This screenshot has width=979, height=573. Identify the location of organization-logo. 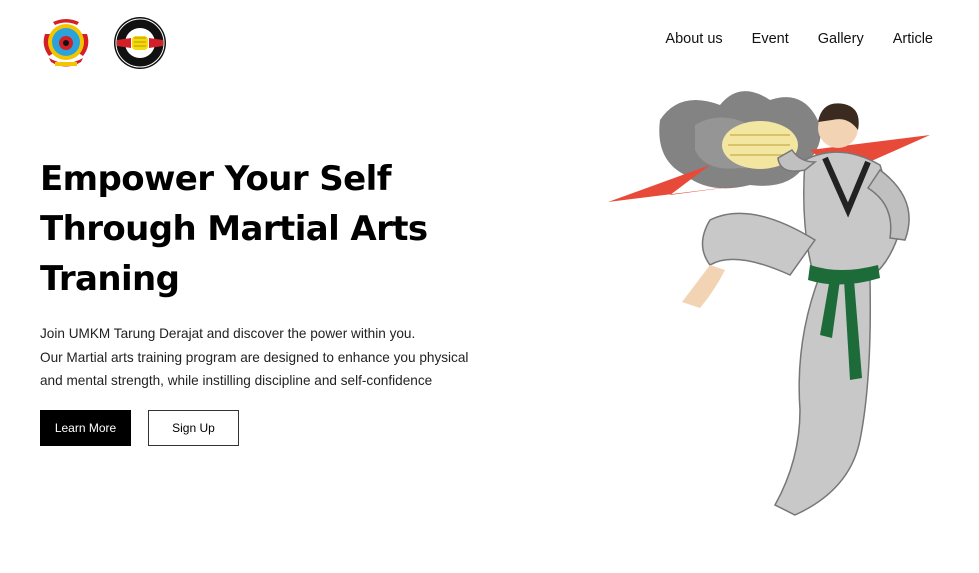
(66, 43).